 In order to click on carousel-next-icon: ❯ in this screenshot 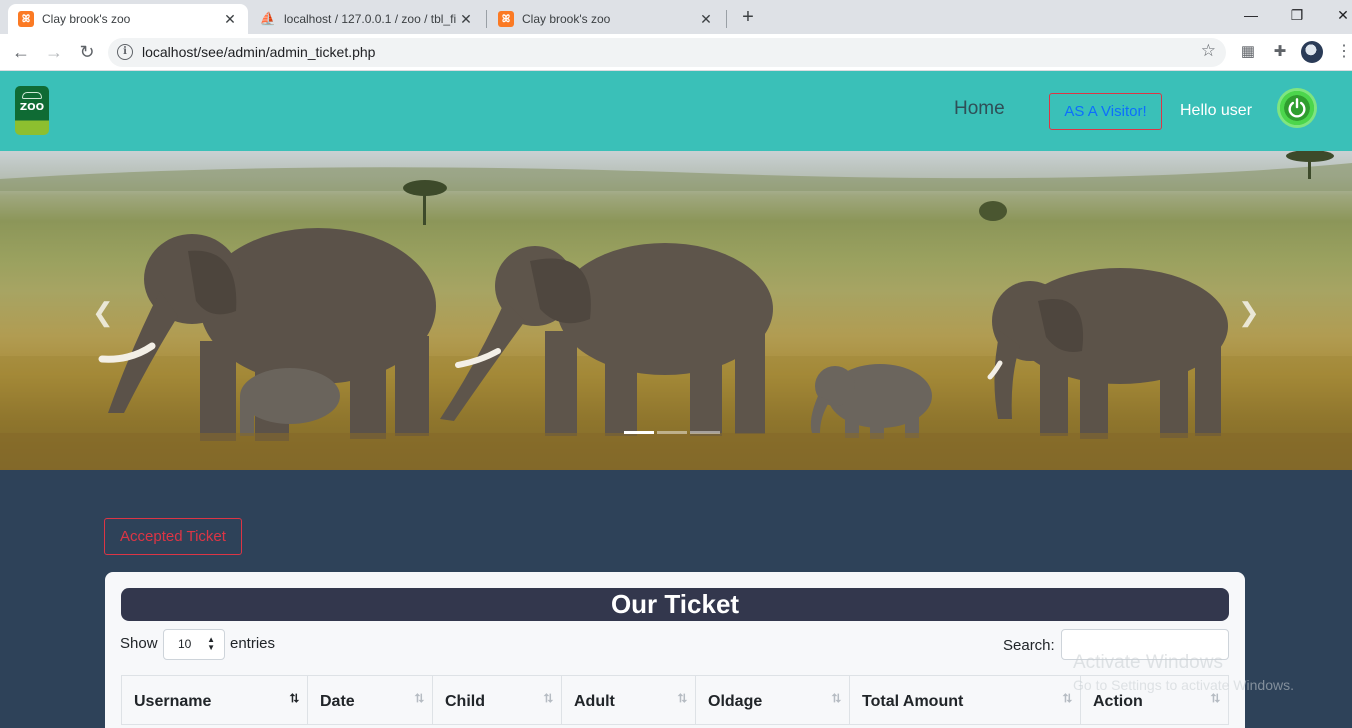, I will do `click(1249, 312)`.